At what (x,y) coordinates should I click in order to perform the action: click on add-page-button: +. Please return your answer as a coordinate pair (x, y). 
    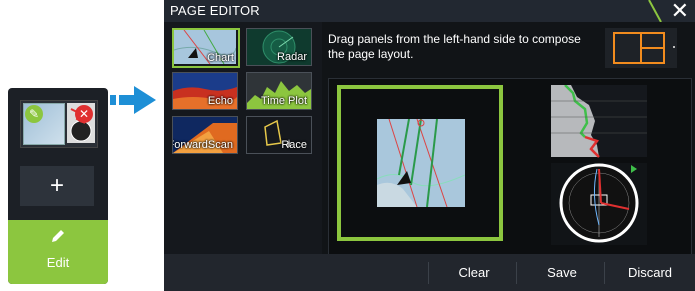
    Looking at the image, I should click on (57, 186).